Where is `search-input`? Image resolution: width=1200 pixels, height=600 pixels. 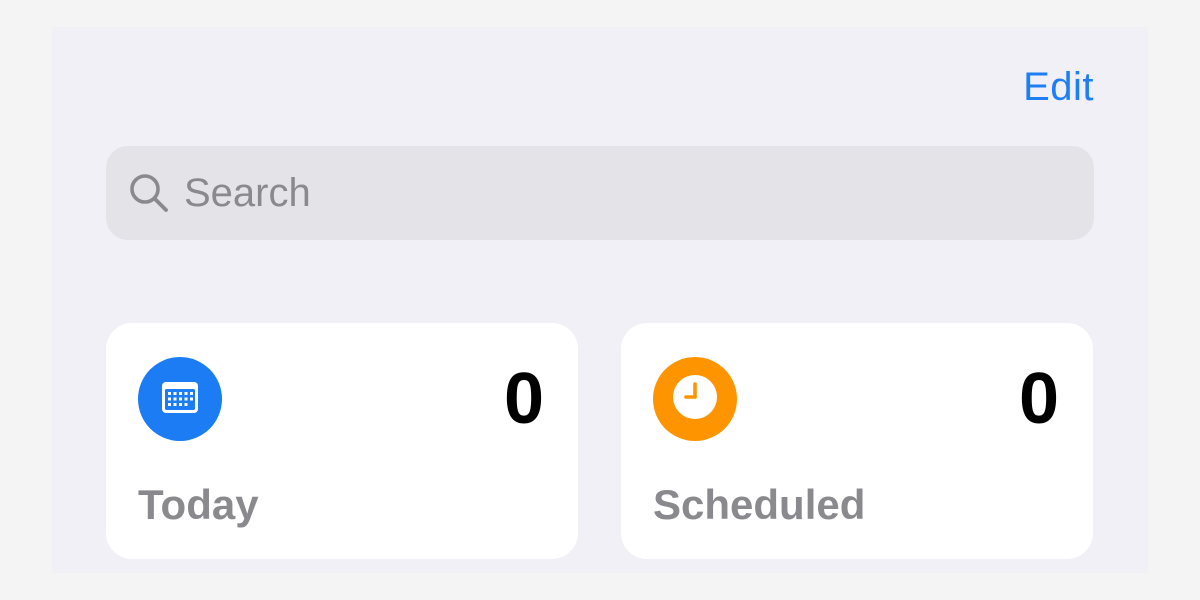 search-input is located at coordinates (624, 193).